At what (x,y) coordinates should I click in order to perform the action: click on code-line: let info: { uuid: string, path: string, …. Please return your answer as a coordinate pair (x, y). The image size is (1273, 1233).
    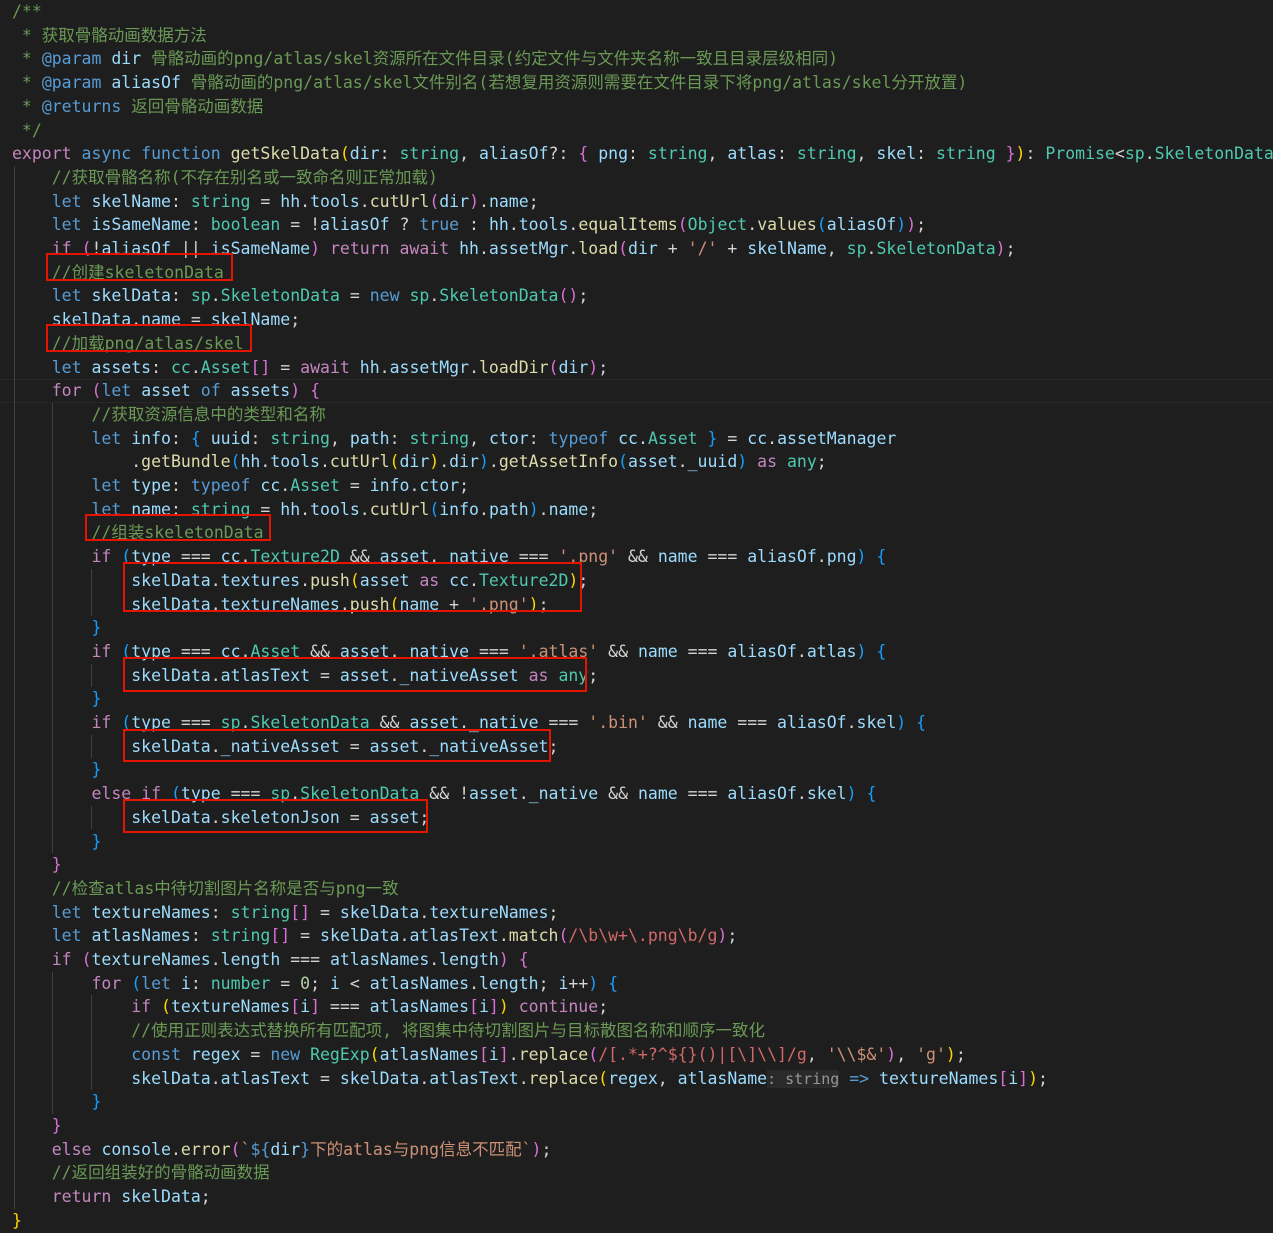
    Looking at the image, I should click on (454, 439).